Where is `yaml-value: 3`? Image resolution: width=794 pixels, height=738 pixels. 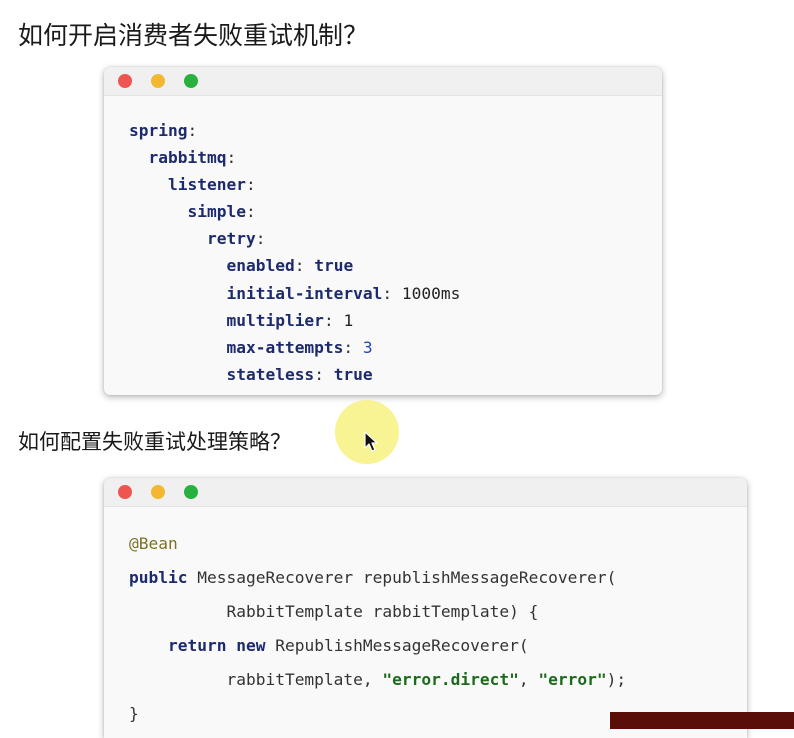
yaml-value: 3 is located at coordinates (367, 347).